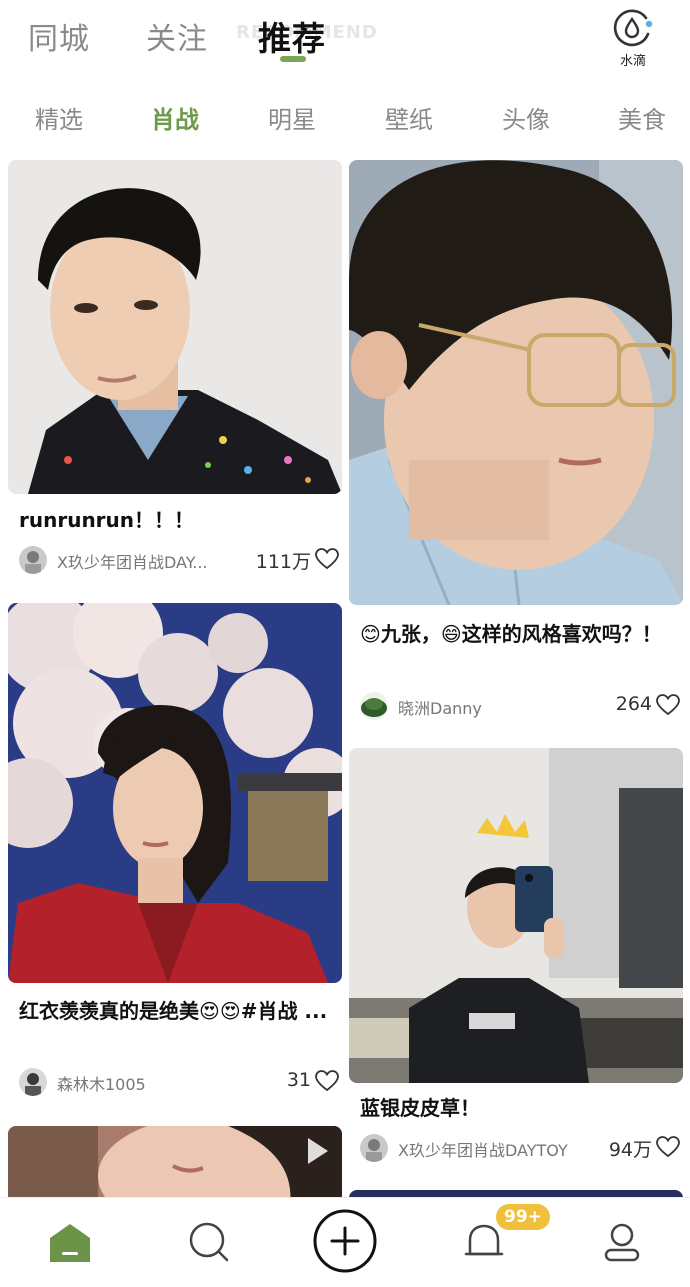  Describe the element at coordinates (519, 634) in the screenshot. I see `post-title: 😊九张，😄这样的风格喜欢吗？！` at that location.